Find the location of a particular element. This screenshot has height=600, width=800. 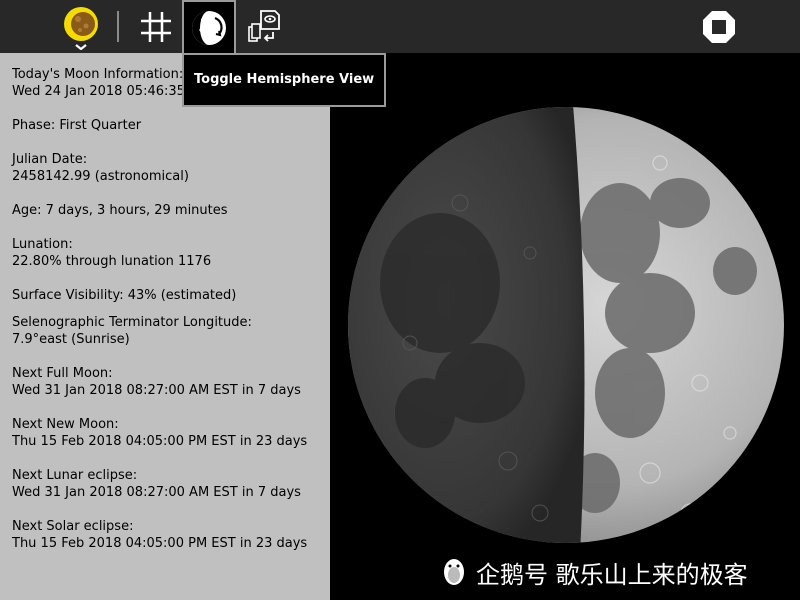

share-button is located at coordinates (262, 26).